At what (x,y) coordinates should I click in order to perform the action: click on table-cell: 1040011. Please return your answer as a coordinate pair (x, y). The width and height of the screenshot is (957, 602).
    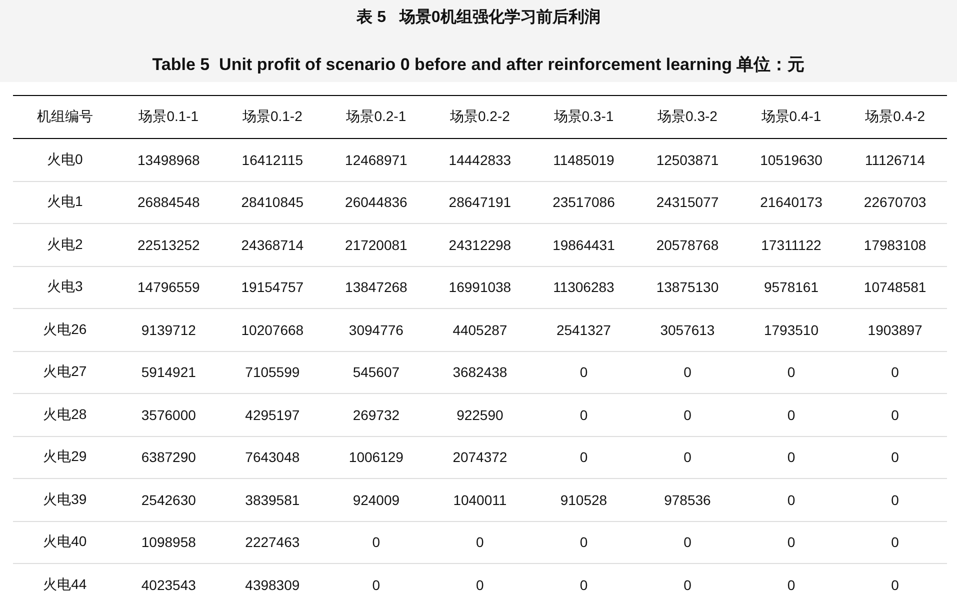
    Looking at the image, I should click on (480, 499).